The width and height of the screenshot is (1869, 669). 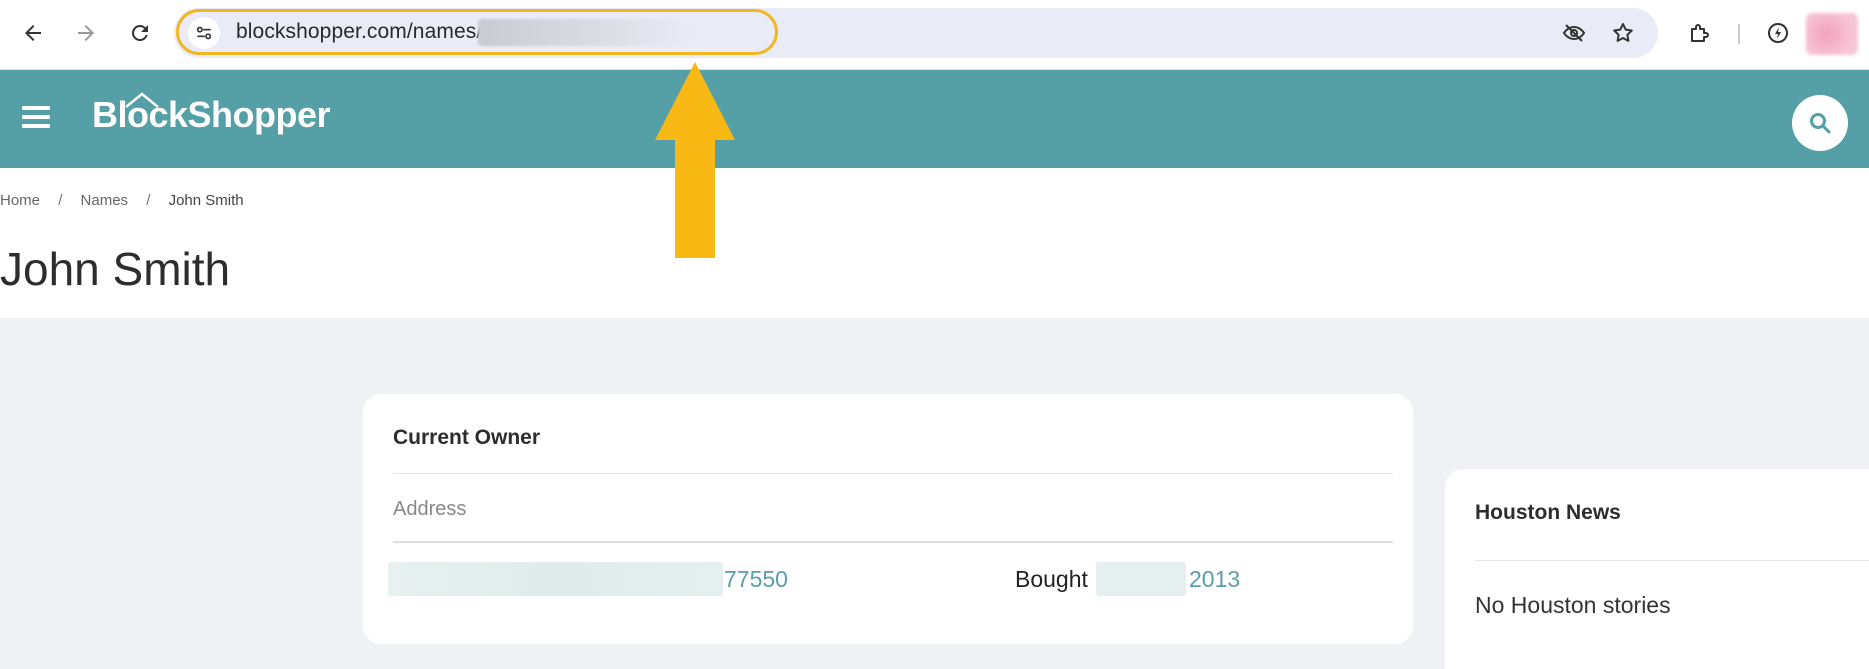 What do you see at coordinates (1739, 34) in the screenshot?
I see `toolbar-separator` at bounding box center [1739, 34].